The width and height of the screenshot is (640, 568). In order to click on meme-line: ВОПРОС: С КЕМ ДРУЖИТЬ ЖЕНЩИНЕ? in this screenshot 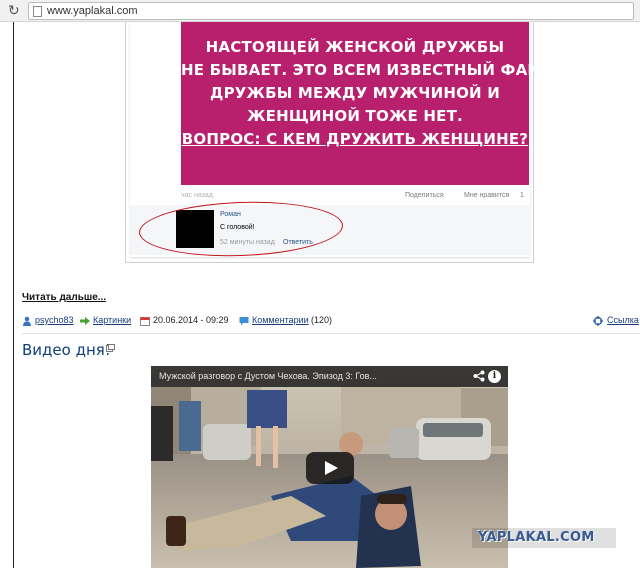, I will do `click(355, 139)`.